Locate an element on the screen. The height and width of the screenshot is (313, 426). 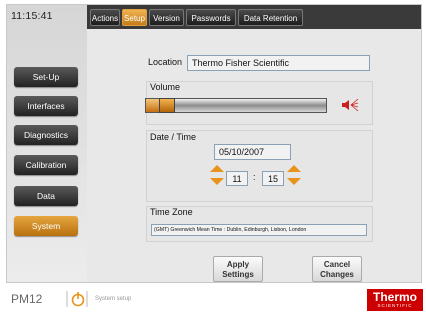
apply-settings-button: Apply Settings is located at coordinates (238, 269).